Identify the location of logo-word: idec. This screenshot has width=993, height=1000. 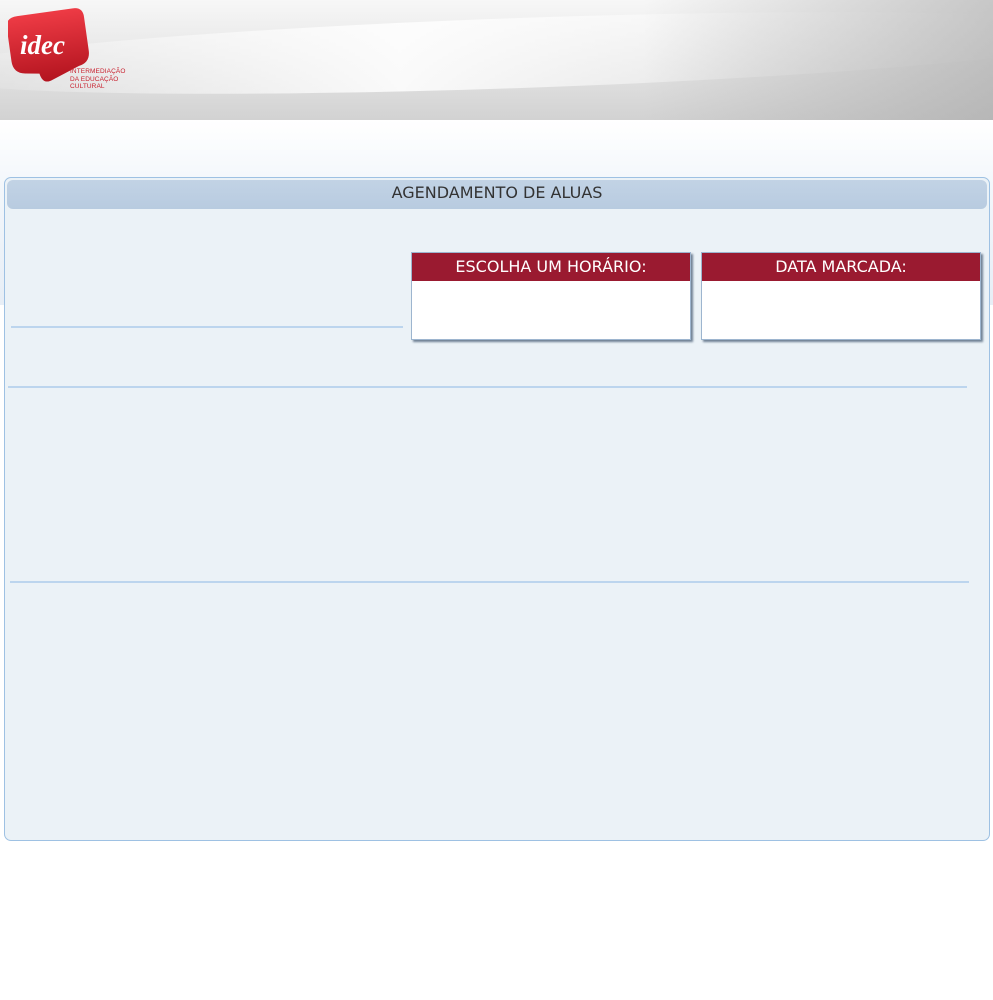
(42, 45).